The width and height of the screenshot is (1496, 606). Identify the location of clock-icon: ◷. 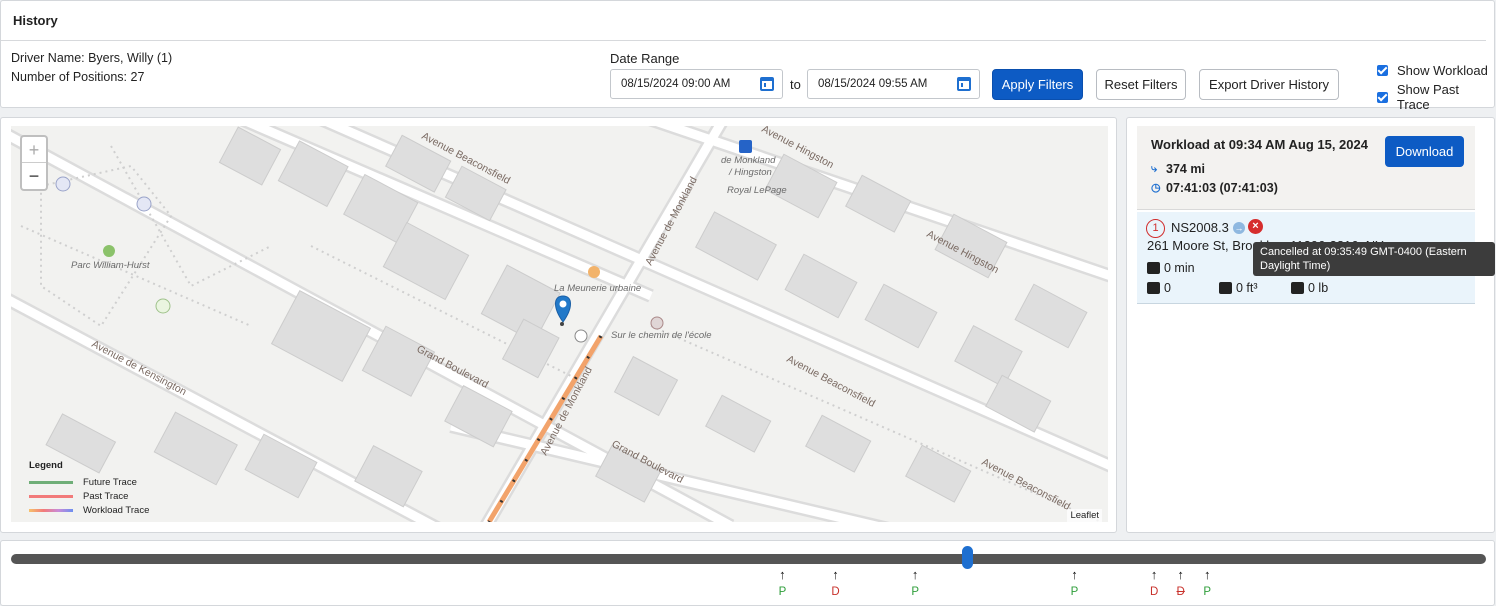
(1156, 187).